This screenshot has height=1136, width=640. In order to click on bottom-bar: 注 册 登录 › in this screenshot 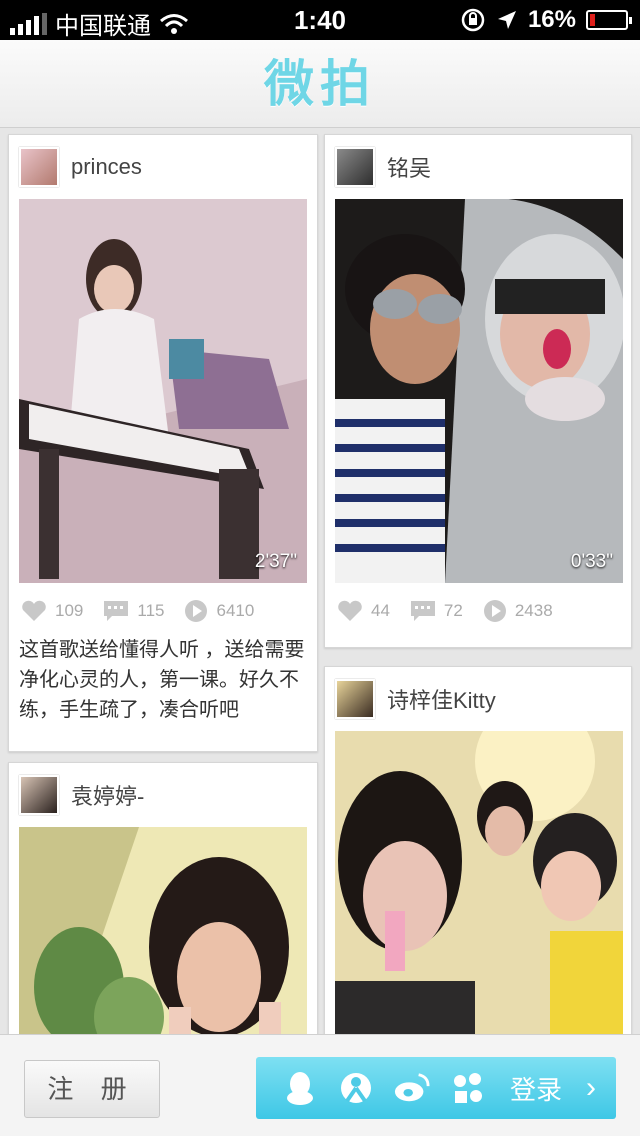, I will do `click(320, 1085)`.